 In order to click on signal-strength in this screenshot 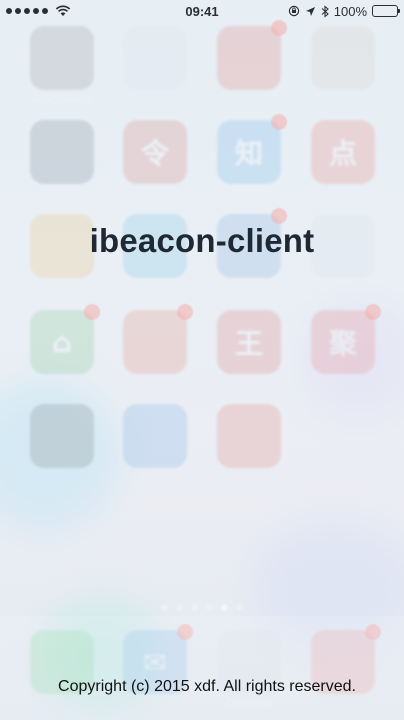, I will do `click(38, 11)`.